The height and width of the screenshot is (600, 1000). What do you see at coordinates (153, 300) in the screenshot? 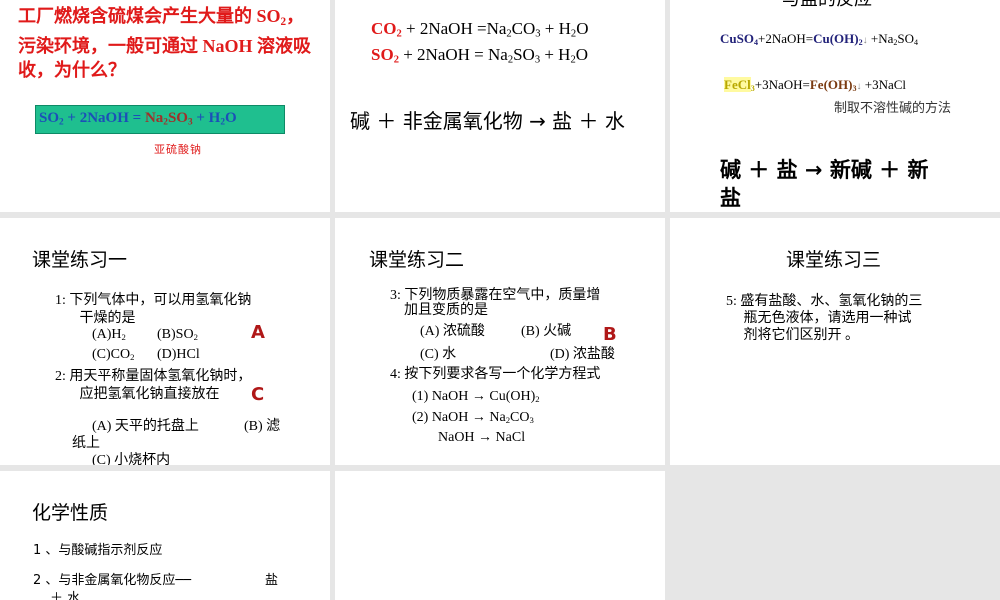
I see `t: 1: 下列气体中，可以用氢氧化钠` at bounding box center [153, 300].